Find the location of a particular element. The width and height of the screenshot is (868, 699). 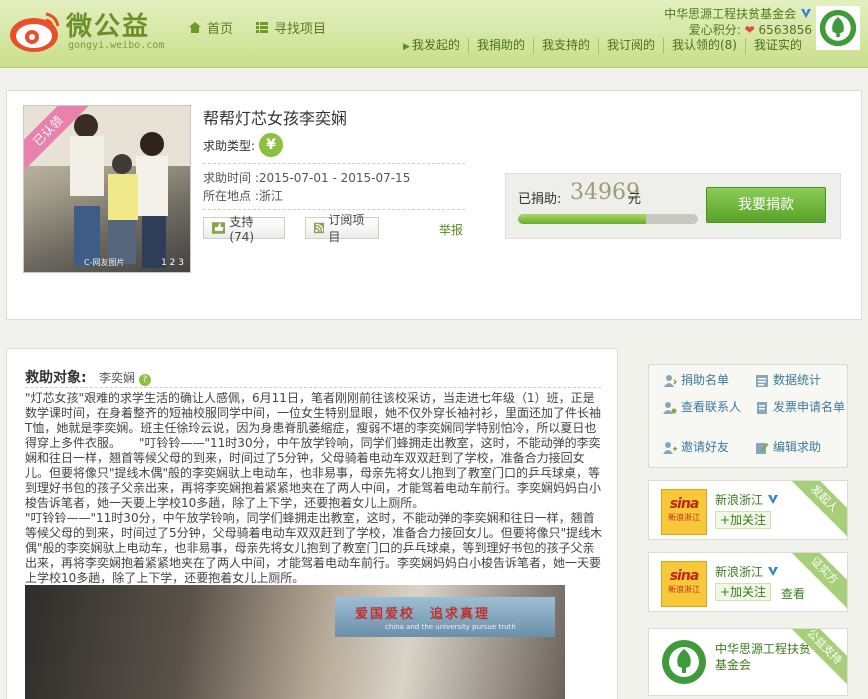

subnav-initiated-label: 我发起的 is located at coordinates (435, 45).